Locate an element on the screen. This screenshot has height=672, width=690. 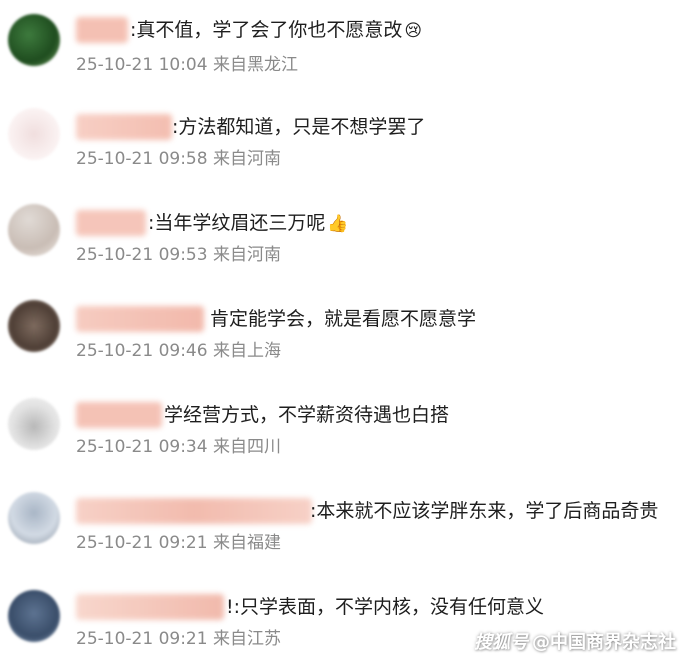
comment-item: :当年学纹眉还三万呢 👍 25-10-21 09:53 来自河南 is located at coordinates (345, 240).